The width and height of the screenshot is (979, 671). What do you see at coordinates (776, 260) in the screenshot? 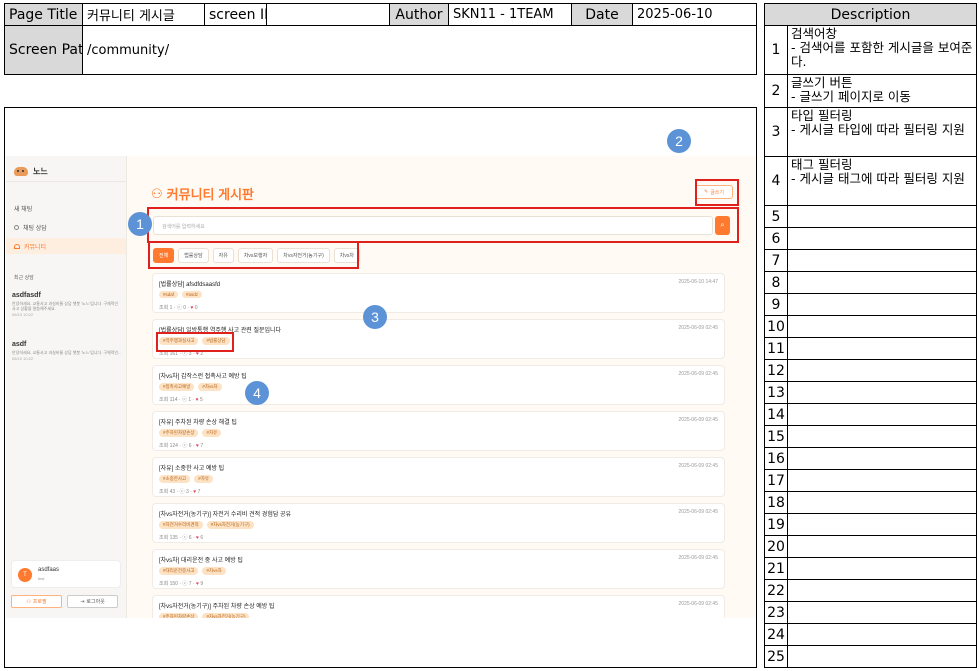
I see `description-row-number: 7` at bounding box center [776, 260].